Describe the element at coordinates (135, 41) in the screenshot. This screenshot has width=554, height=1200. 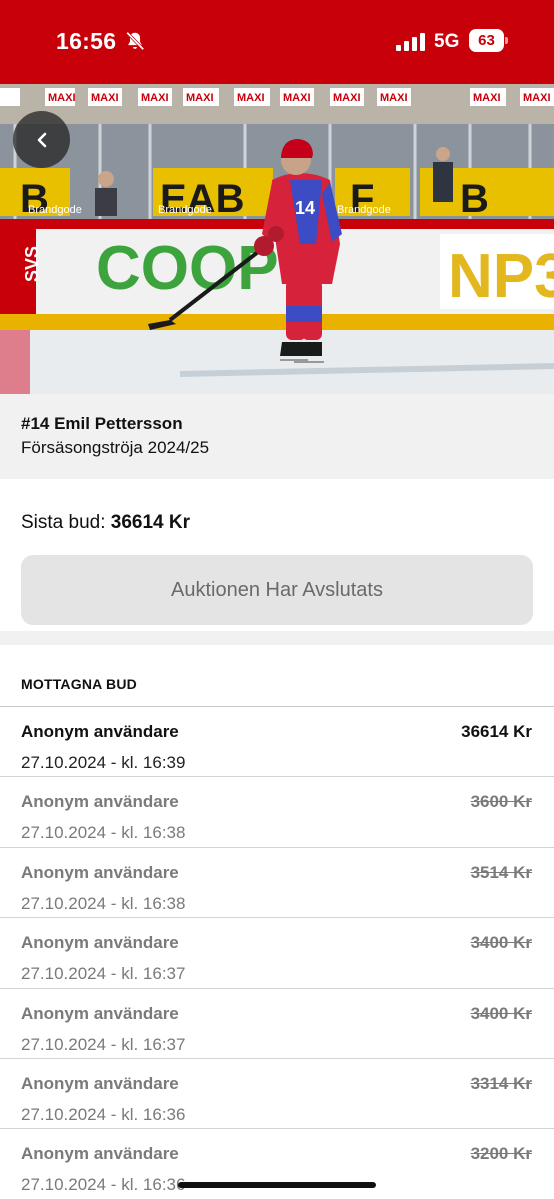
I see `bell-slash-icon` at that location.